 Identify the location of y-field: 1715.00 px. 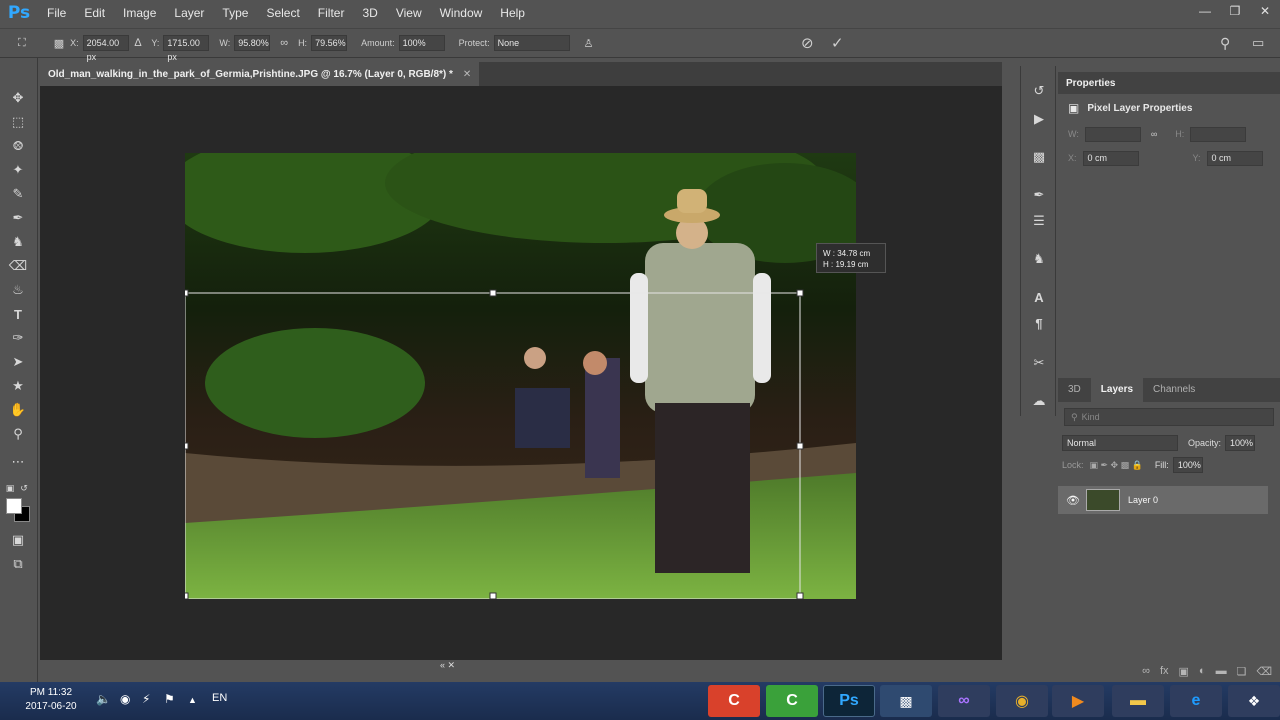
(186, 48).